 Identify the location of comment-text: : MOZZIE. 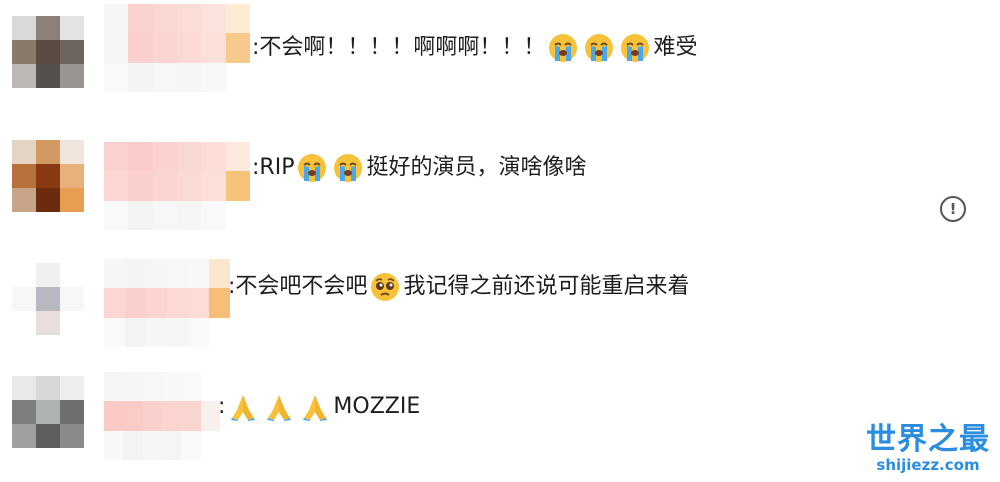
(319, 407).